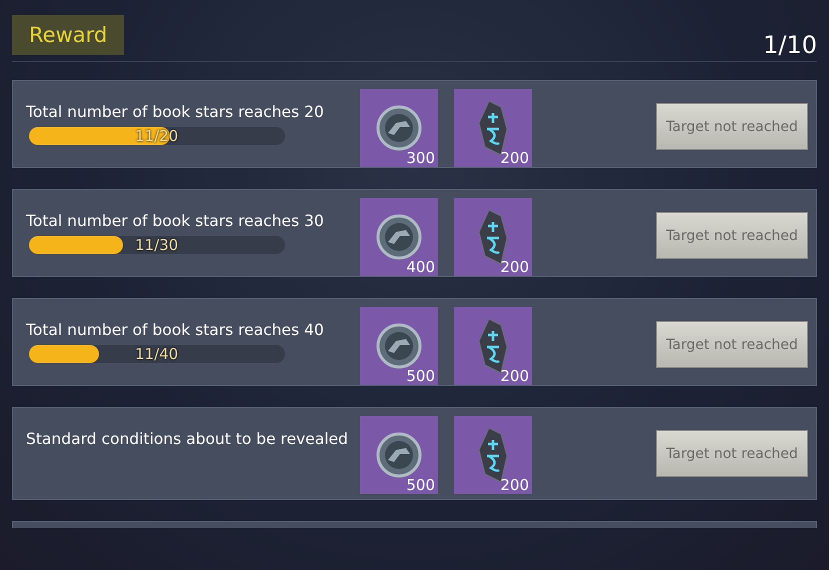 Image resolution: width=829 pixels, height=570 pixels. Describe the element at coordinates (188, 439) in the screenshot. I see `task-title: Standard conditions about to be revealed` at that location.